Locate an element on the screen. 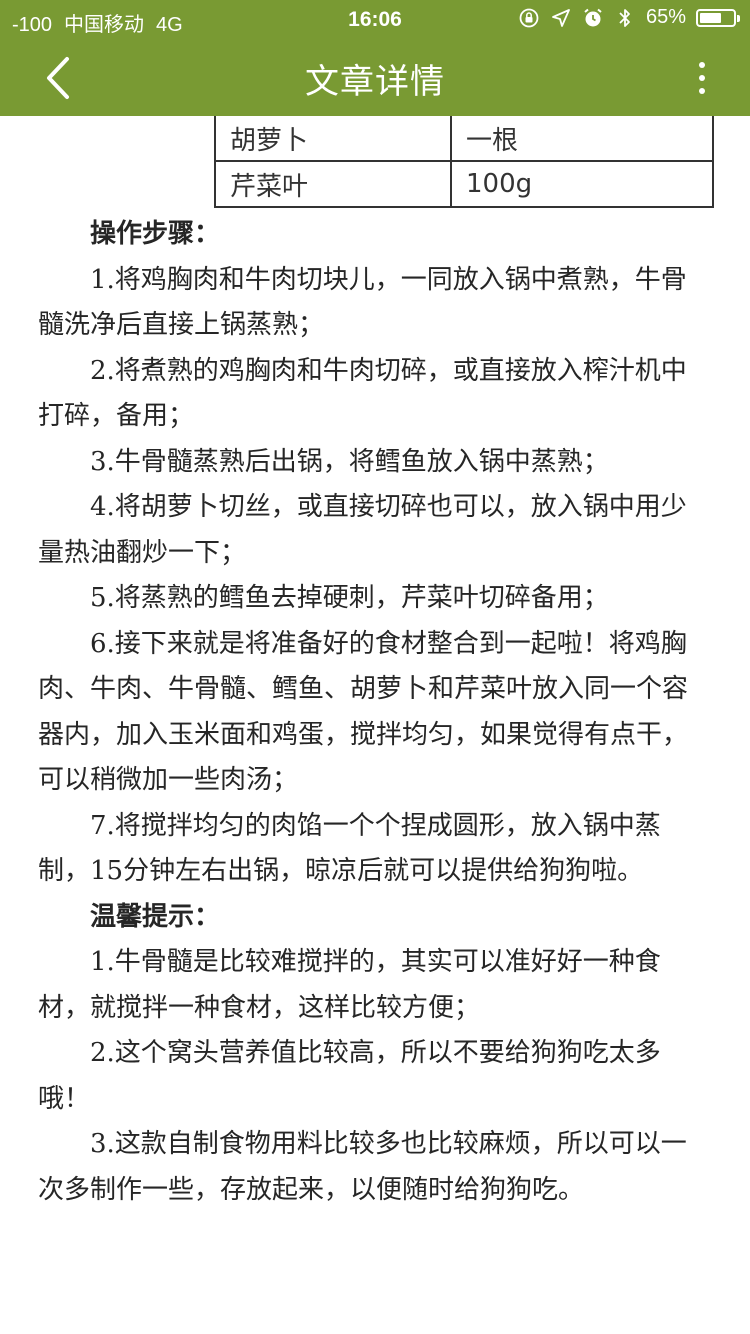  app-header: -100 中国移动 4G 16:06 65% 文章详情 is located at coordinates (375, 58).